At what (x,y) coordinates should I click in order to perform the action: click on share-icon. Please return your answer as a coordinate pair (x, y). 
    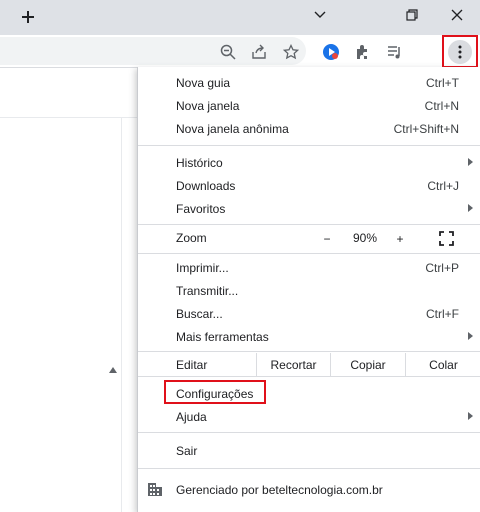
    Looking at the image, I should click on (259, 51).